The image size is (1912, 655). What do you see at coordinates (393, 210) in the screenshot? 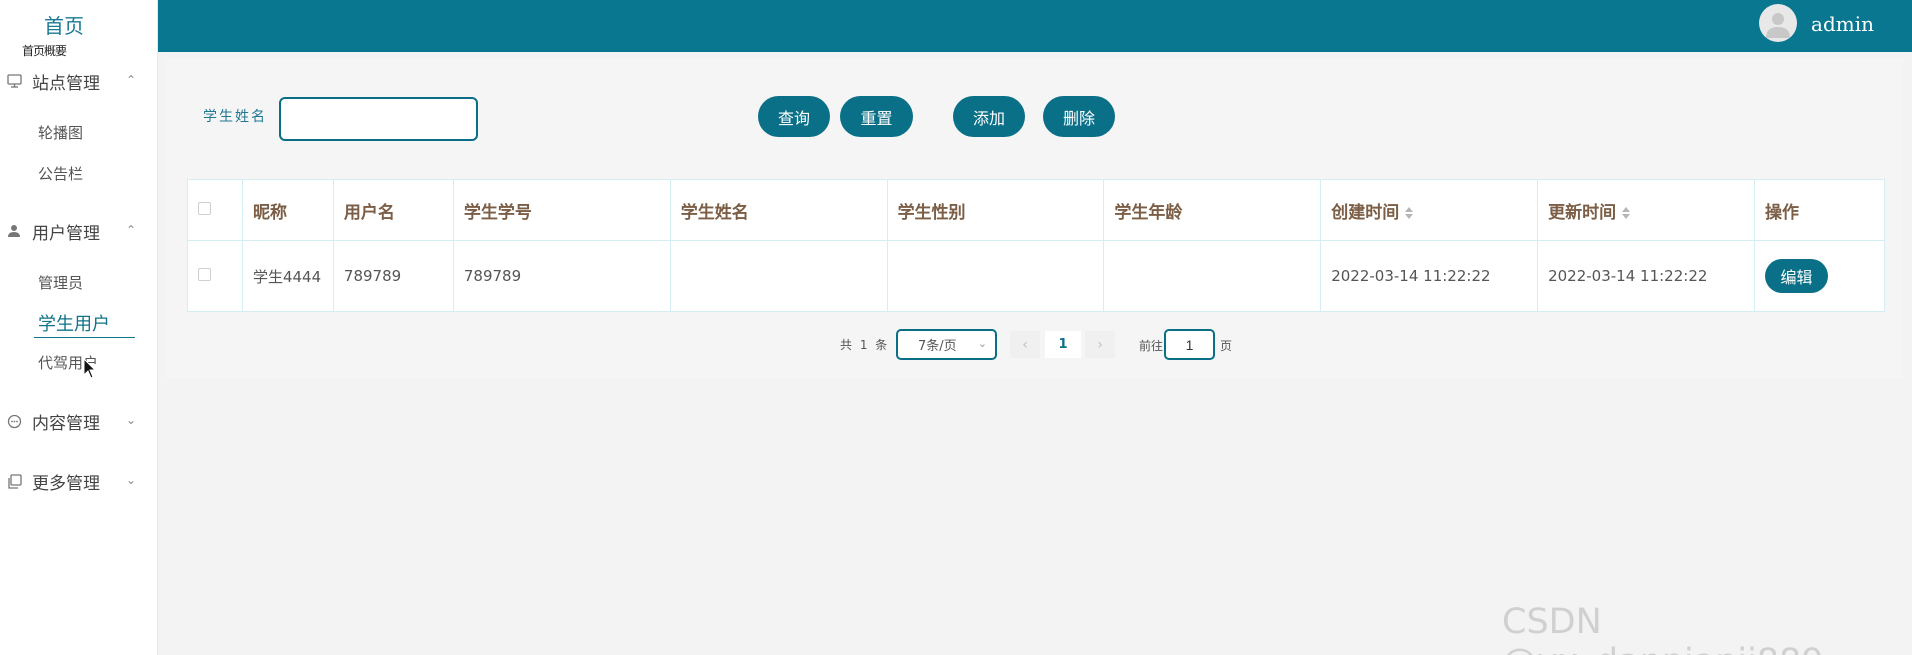
I see `column-header: 用户名` at bounding box center [393, 210].